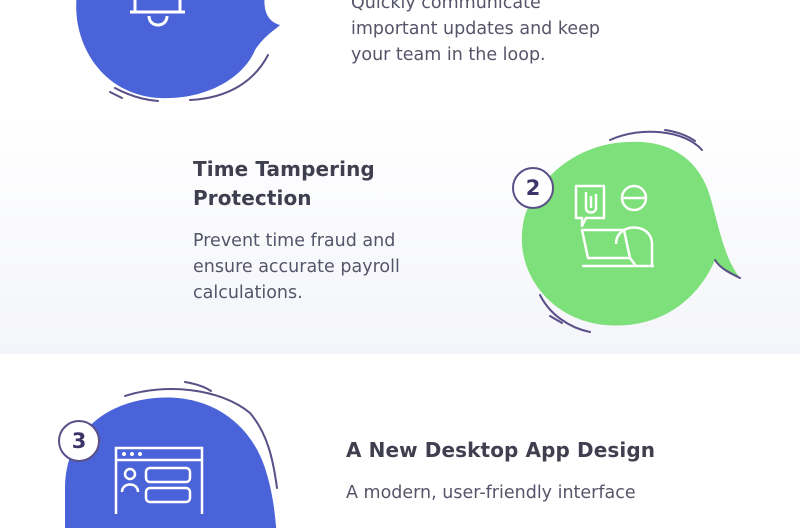 Image resolution: width=800 pixels, height=528 pixels. I want to click on feature-3-title: A New Desktop App Design, so click(556, 450).